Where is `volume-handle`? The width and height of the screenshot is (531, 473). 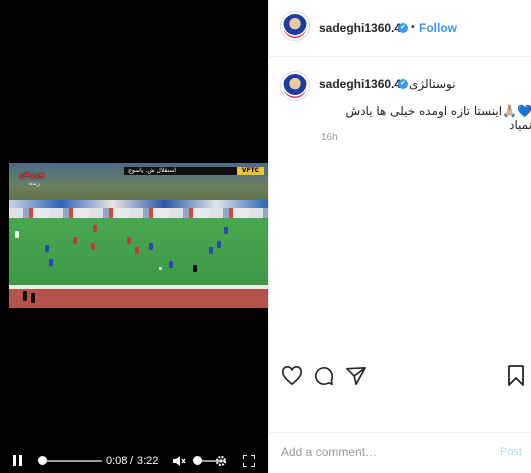
volume-handle is located at coordinates (197, 460).